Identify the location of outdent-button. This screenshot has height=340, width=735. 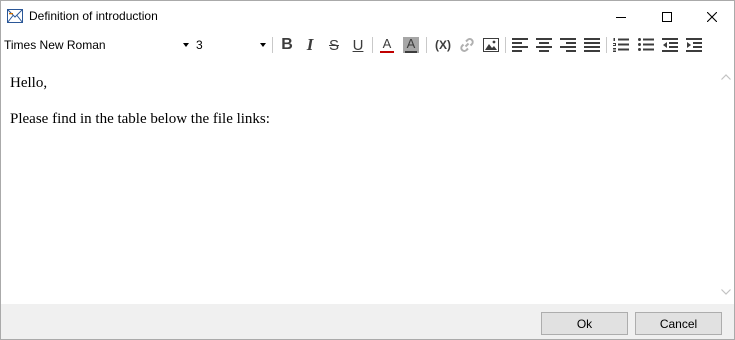
(670, 45).